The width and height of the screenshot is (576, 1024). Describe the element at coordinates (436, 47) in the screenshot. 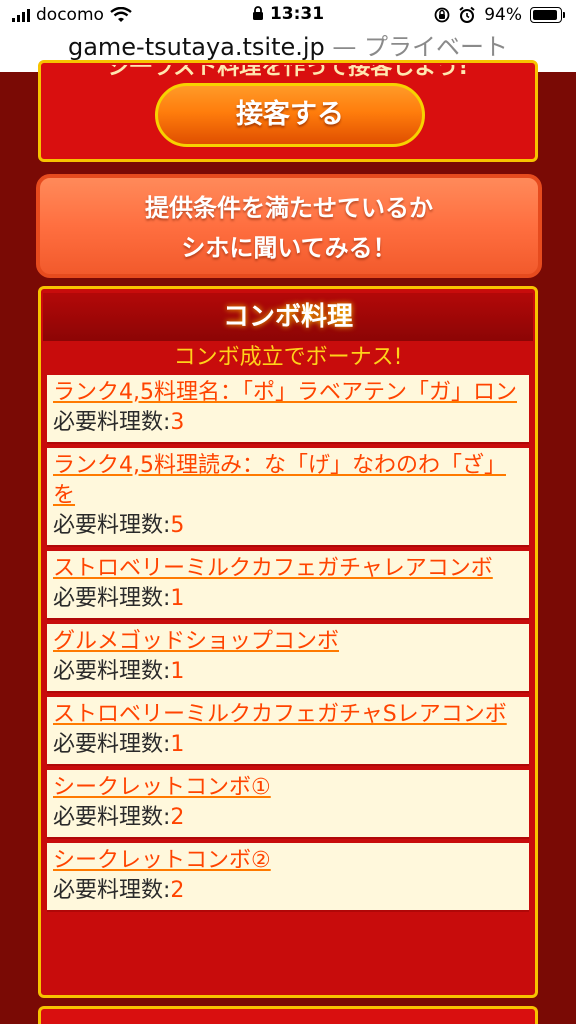

I see `private-mode-label: プライベート` at that location.